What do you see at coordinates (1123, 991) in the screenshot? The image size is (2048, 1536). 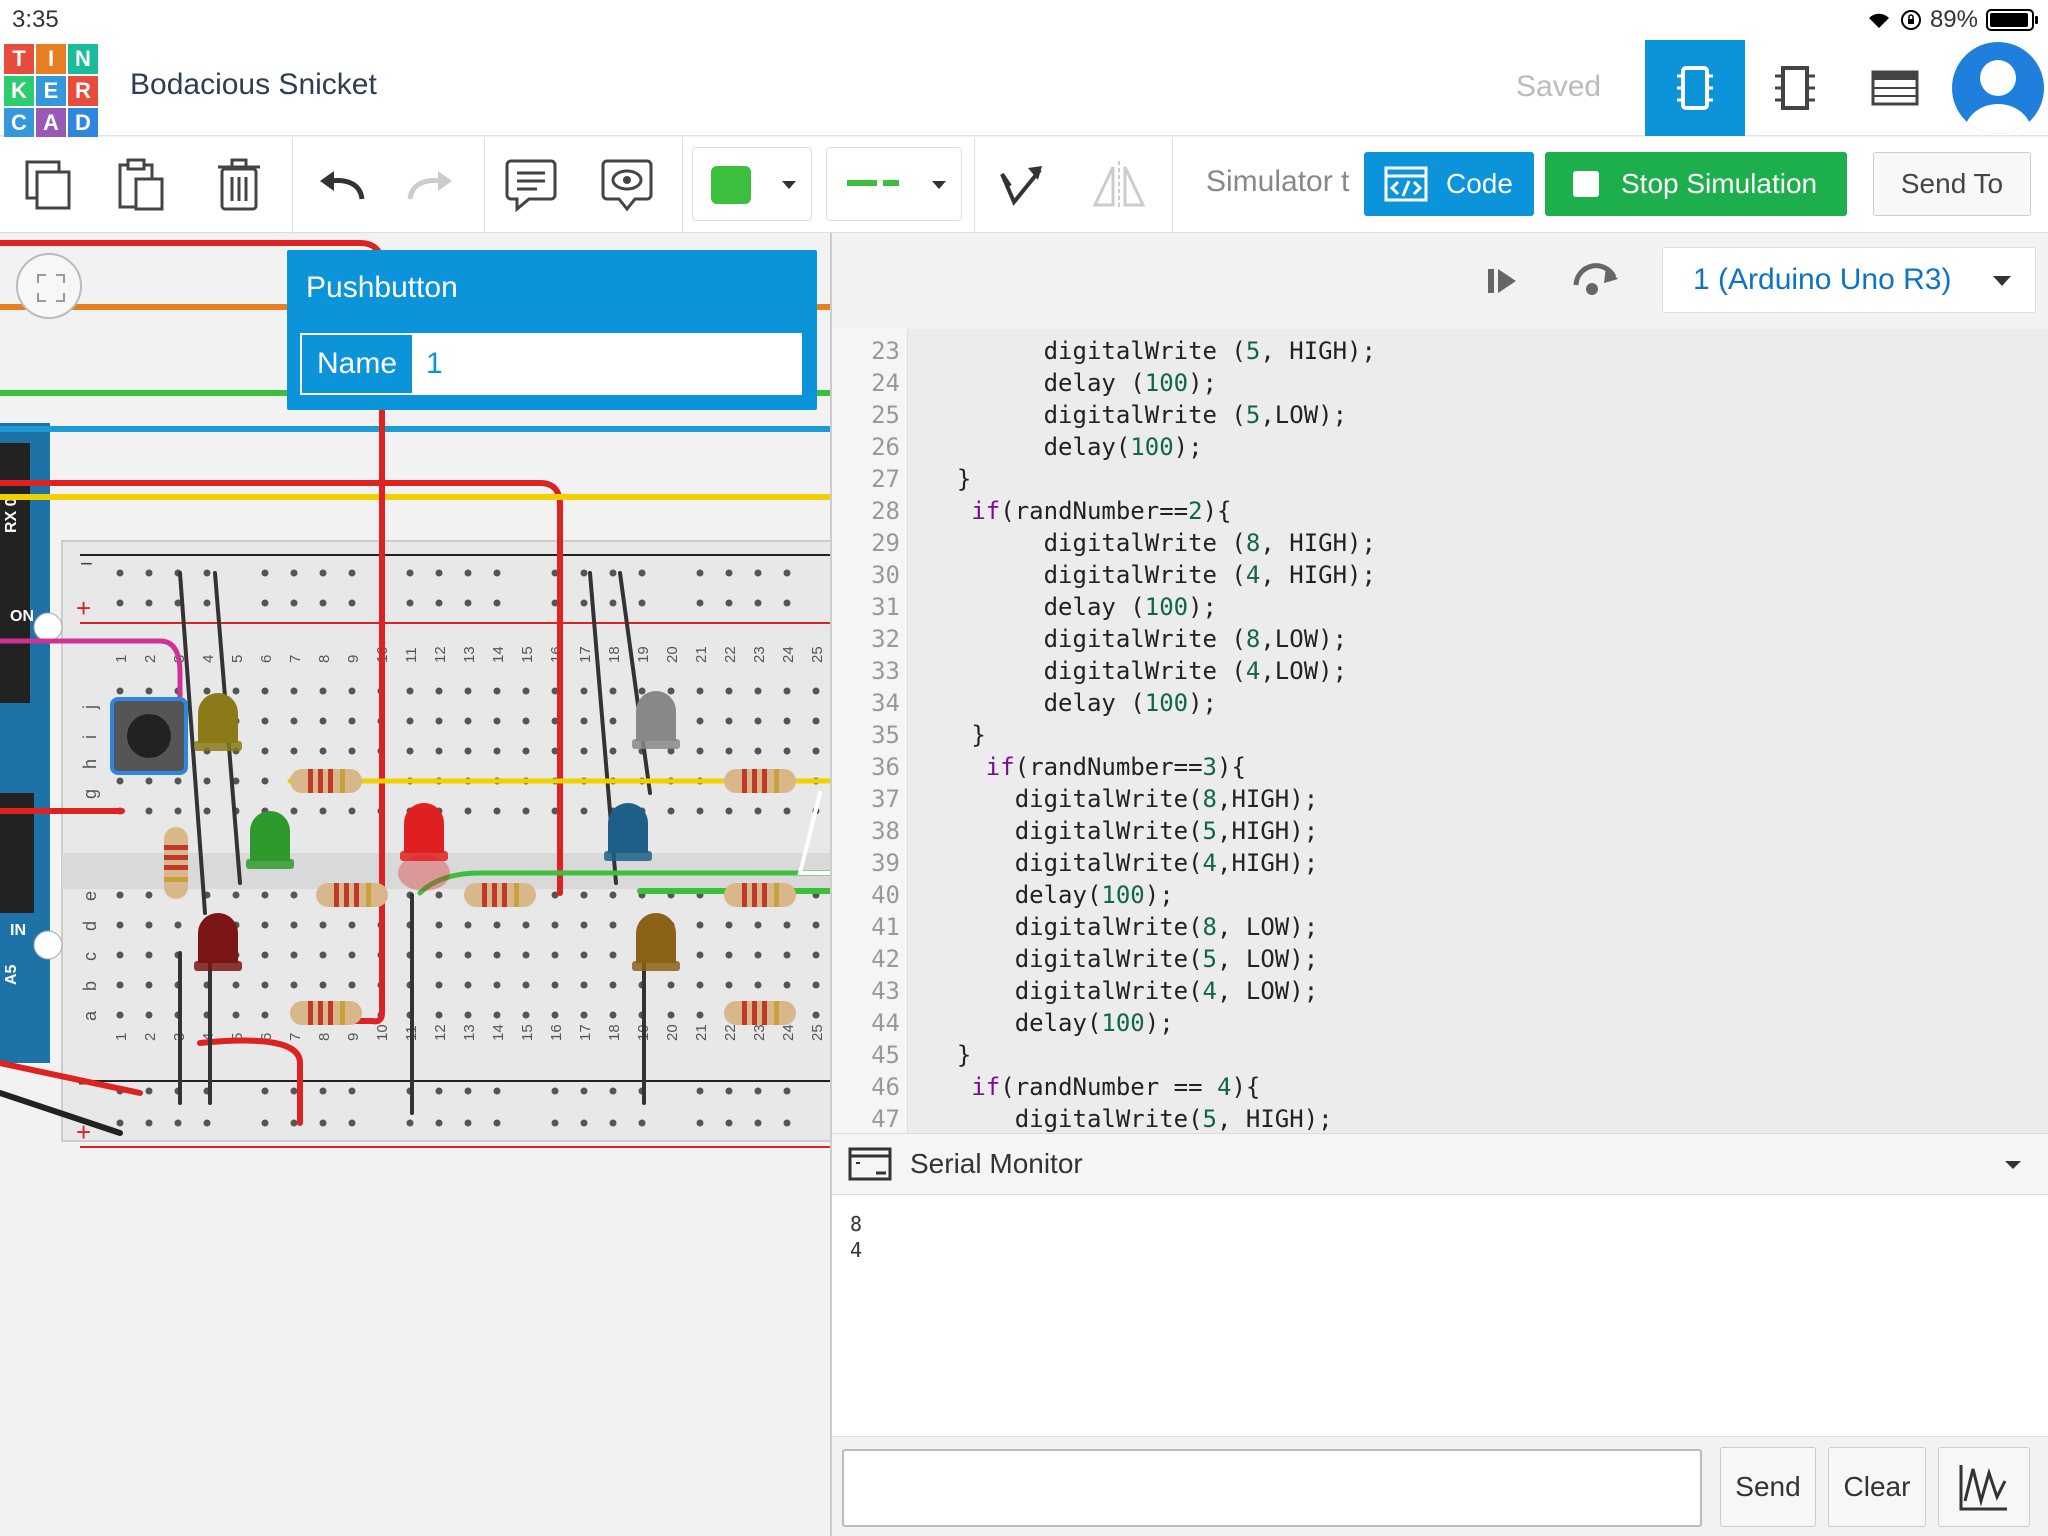 I see `code-text: digitalWrite(4, LOW);` at bounding box center [1123, 991].